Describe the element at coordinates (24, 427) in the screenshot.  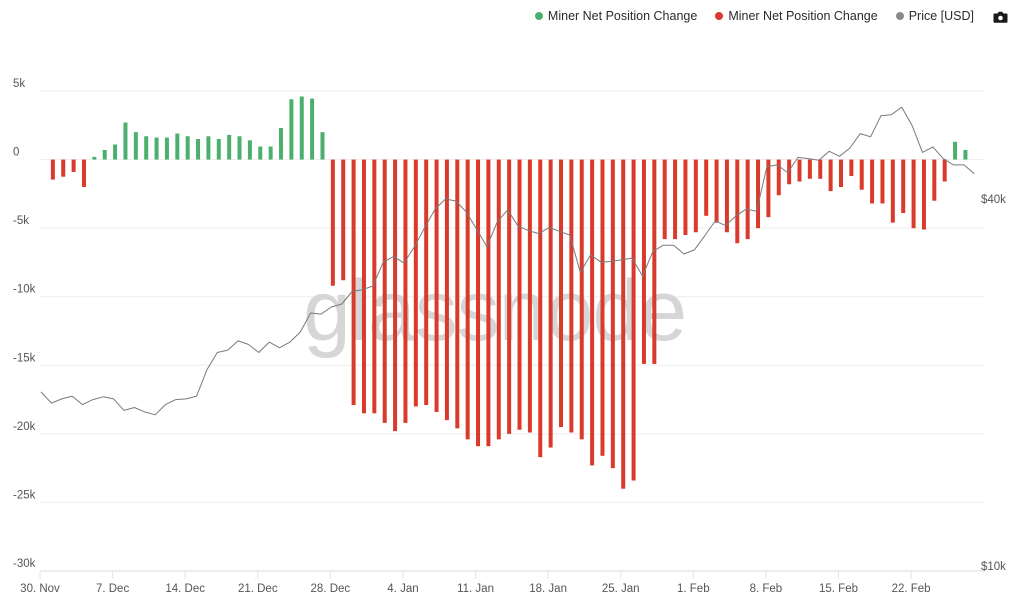
I see `y-left-tick-label: -20k` at that location.